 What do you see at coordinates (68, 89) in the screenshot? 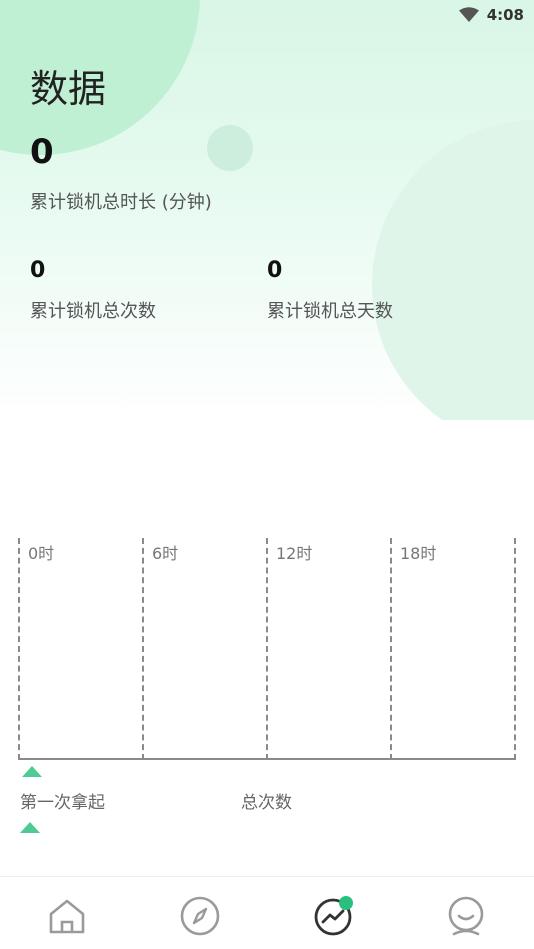
I see `page-title: 数据` at bounding box center [68, 89].